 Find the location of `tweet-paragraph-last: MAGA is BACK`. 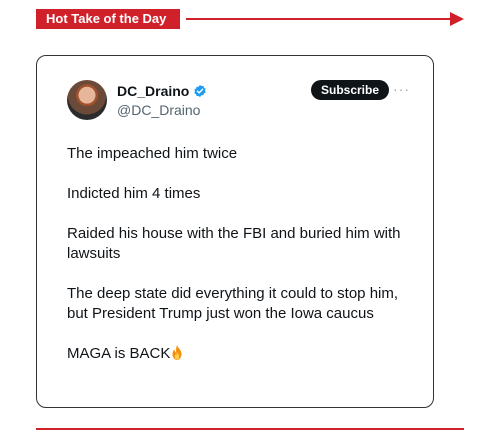

tweet-paragraph-last: MAGA is BACK is located at coordinates (237, 354).